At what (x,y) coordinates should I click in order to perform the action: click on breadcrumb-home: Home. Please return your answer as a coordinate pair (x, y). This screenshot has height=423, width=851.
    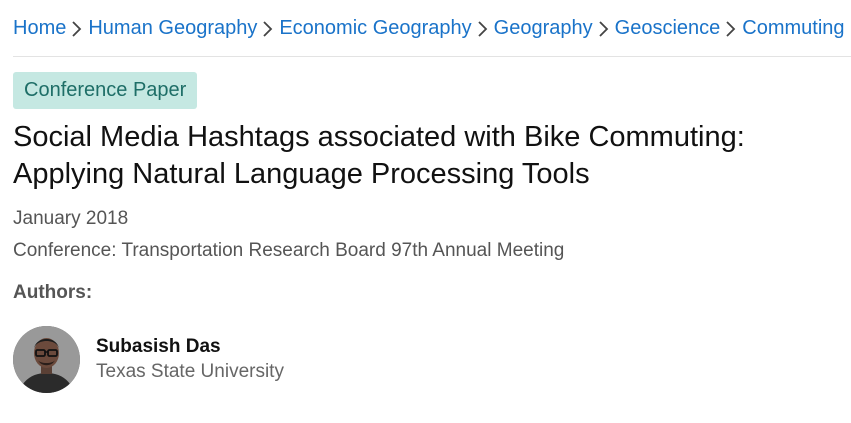
    Looking at the image, I should click on (39, 28).